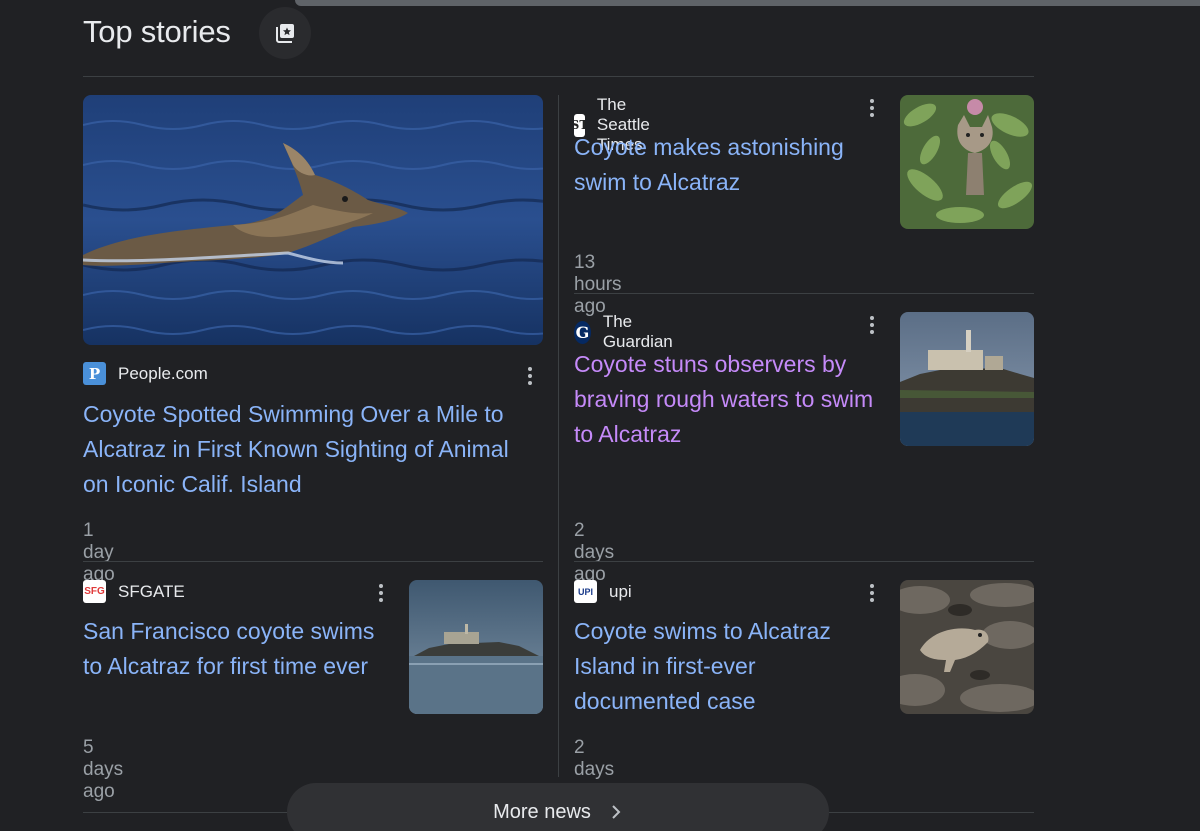  Describe the element at coordinates (582, 332) in the screenshot. I see `guardian-logo-icon: G` at that location.